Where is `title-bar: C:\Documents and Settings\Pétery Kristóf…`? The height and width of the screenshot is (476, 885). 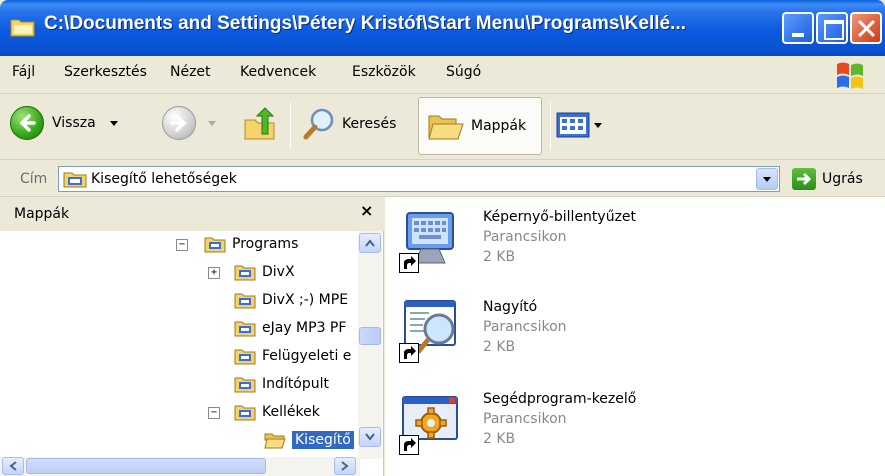
title-bar: C:\Documents and Settings\Pétery Kristóf… is located at coordinates (442, 28).